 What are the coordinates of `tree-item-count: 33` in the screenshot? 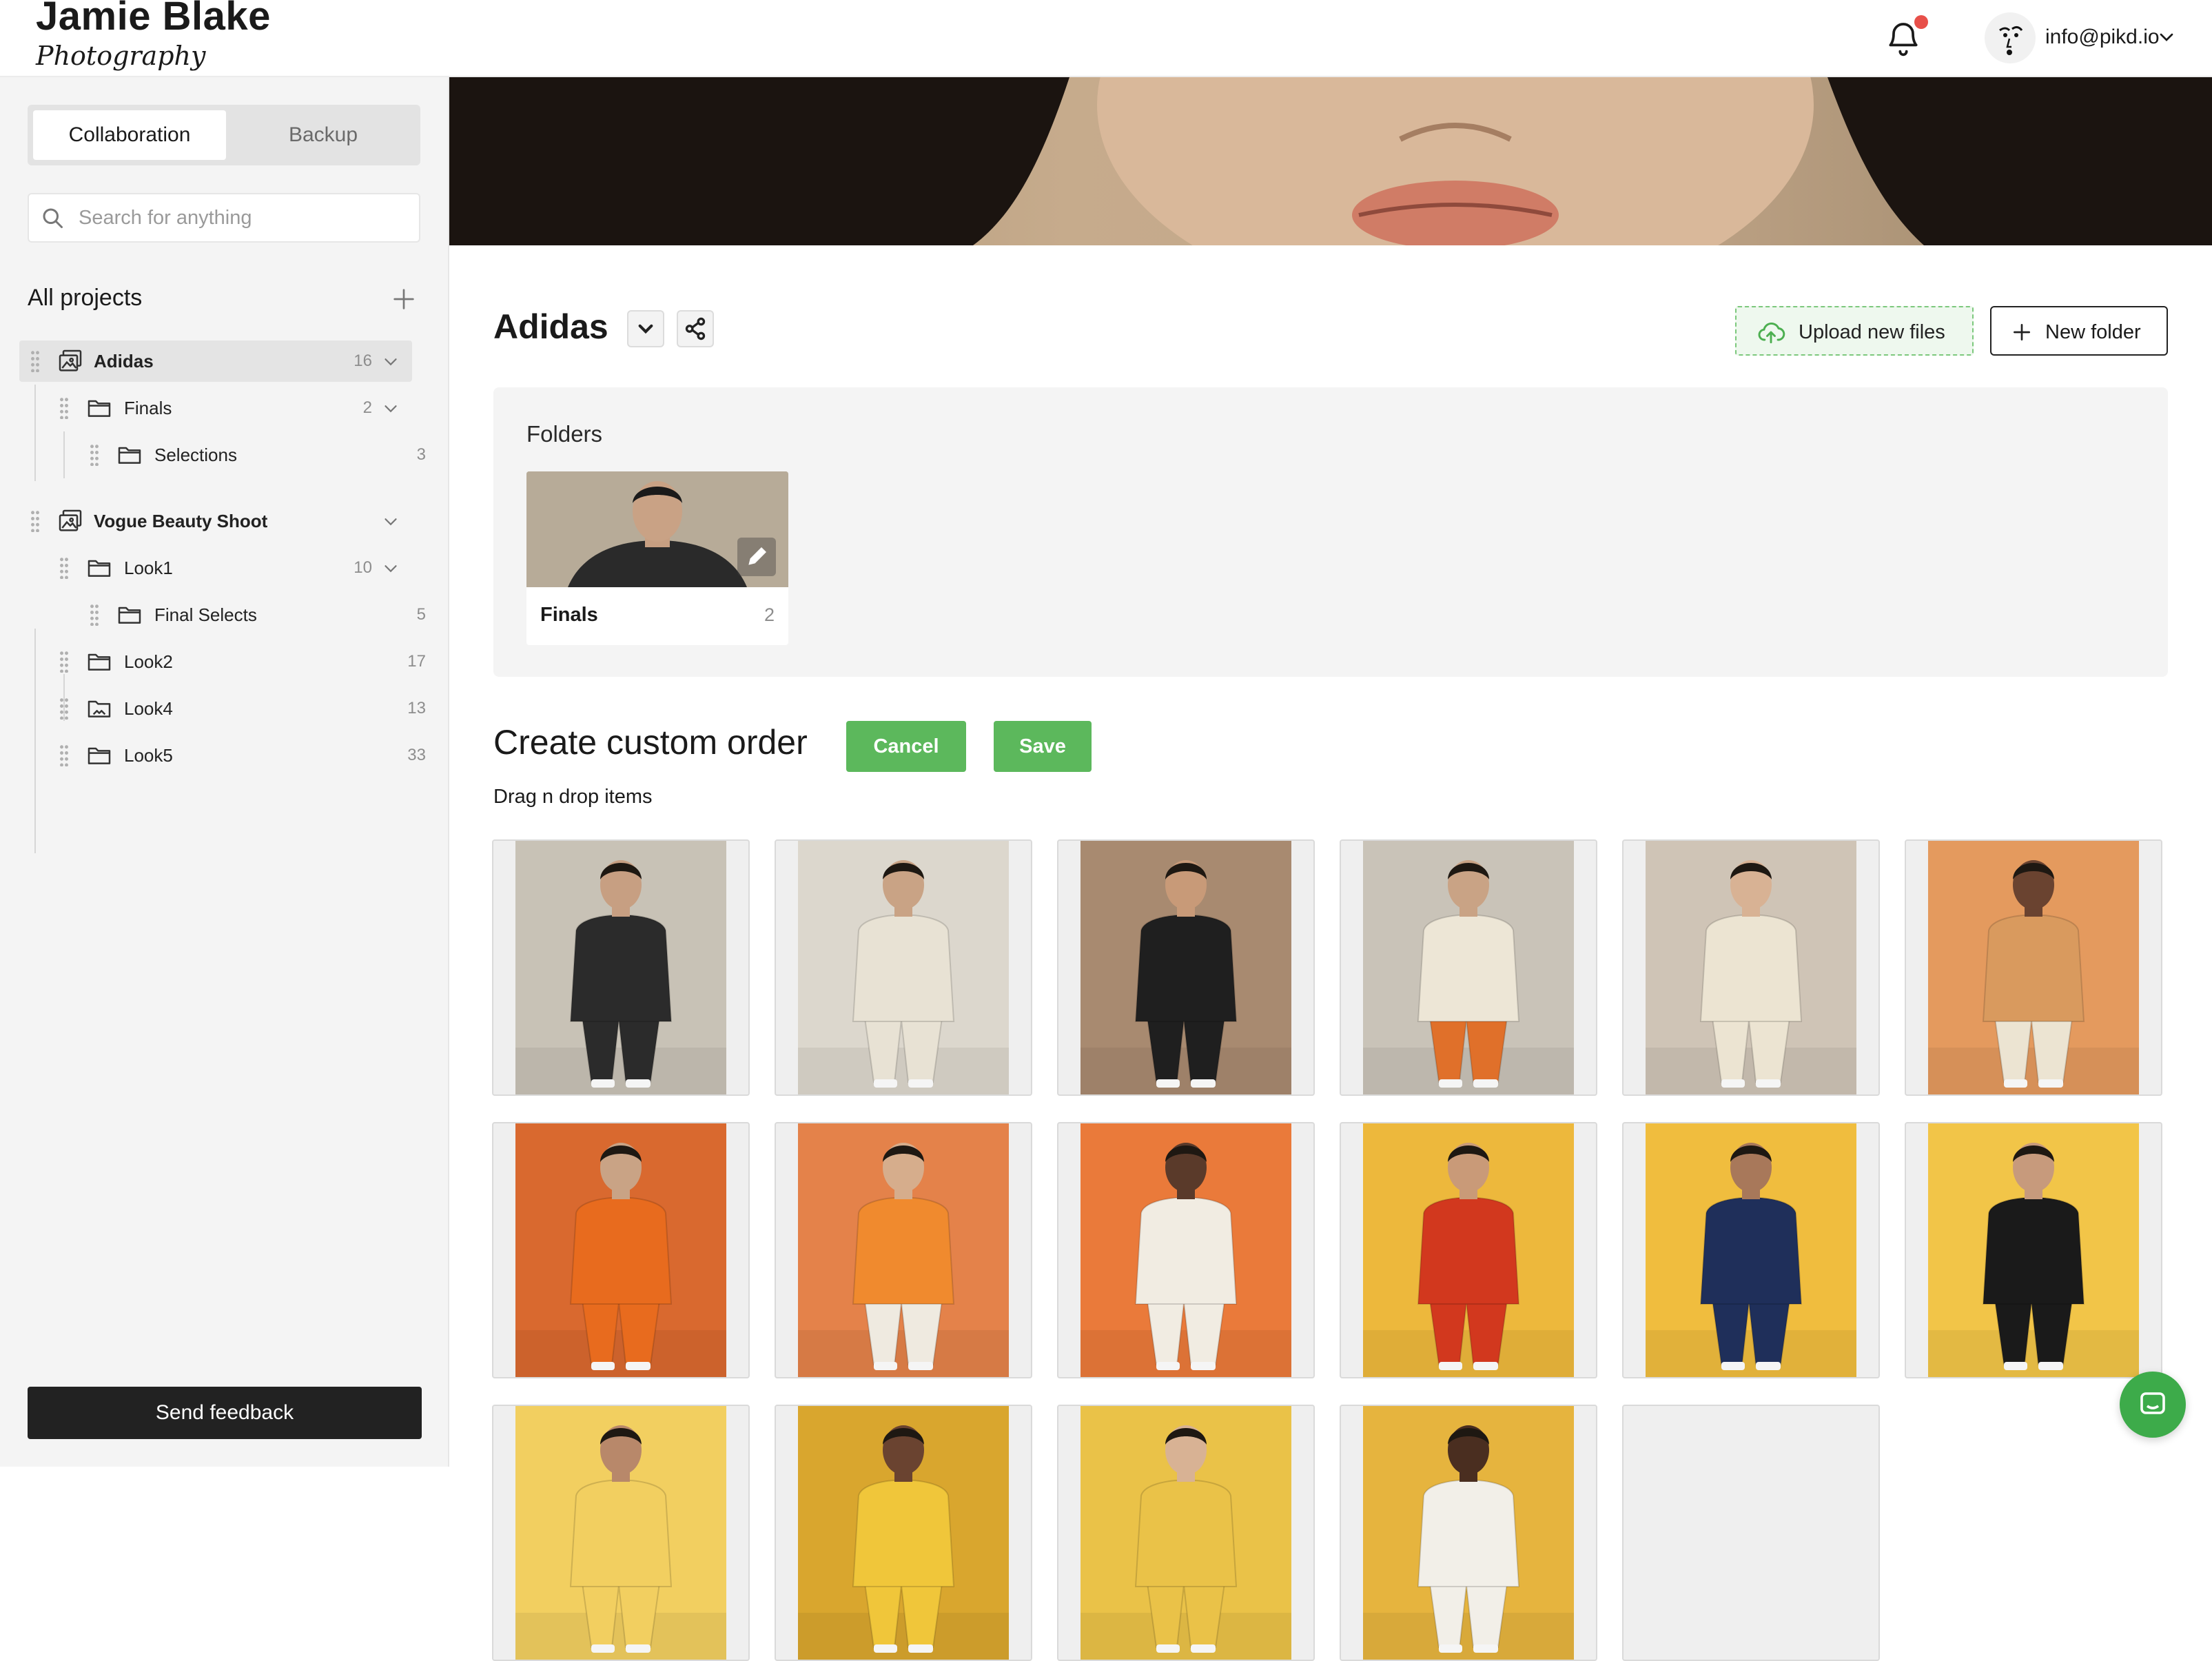 It's located at (417, 755).